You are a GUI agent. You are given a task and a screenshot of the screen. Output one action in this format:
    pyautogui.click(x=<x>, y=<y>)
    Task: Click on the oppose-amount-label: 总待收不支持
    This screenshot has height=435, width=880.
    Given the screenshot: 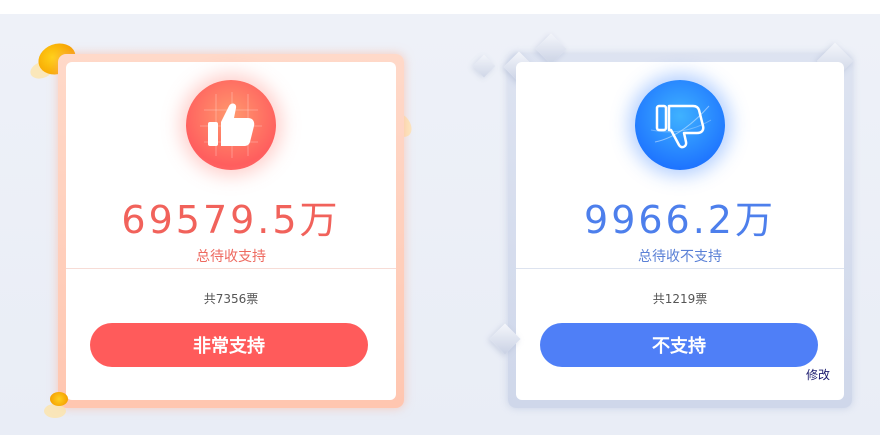 What is the action you would take?
    pyautogui.click(x=680, y=257)
    